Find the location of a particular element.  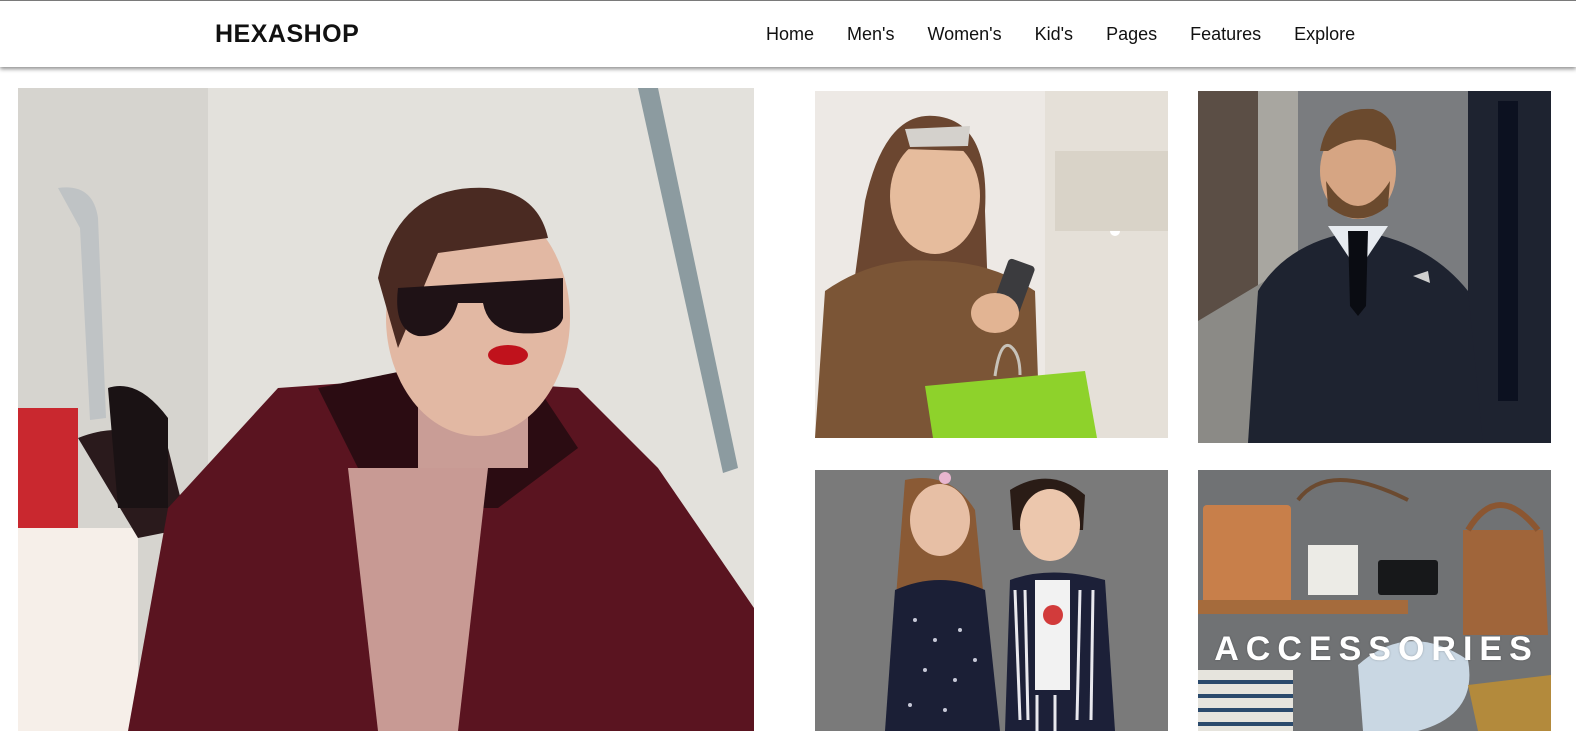

mens-illustration is located at coordinates (1374, 267).